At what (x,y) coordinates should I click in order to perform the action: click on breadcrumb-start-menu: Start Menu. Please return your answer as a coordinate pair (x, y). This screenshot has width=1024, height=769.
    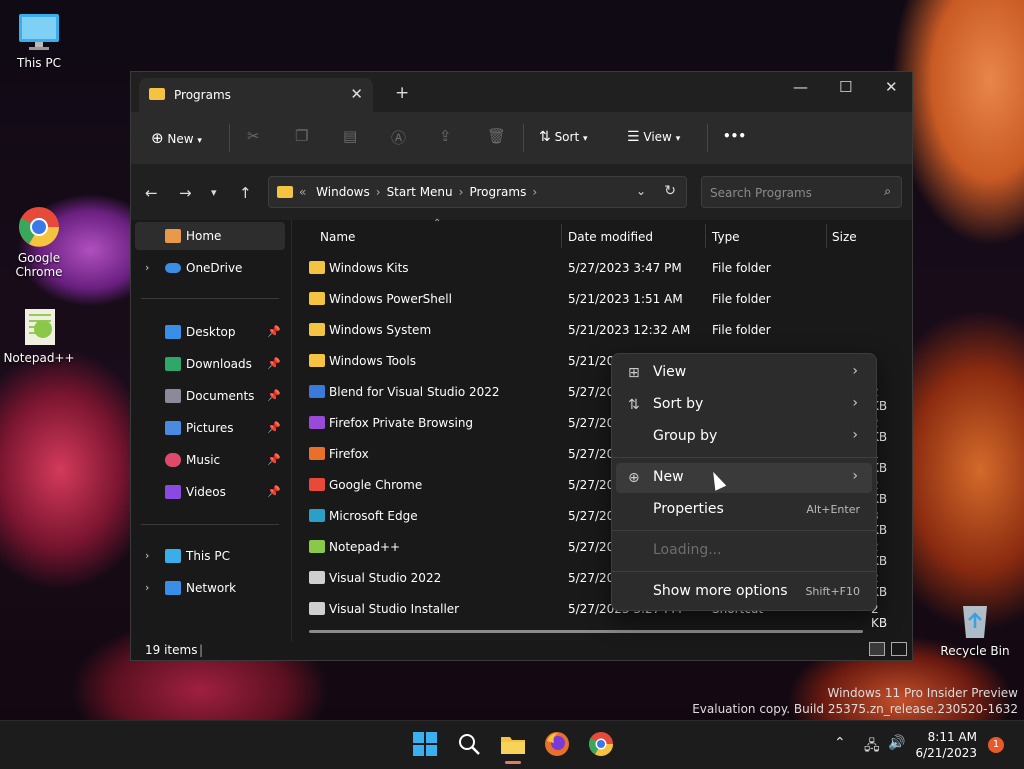
    Looking at the image, I should click on (420, 192).